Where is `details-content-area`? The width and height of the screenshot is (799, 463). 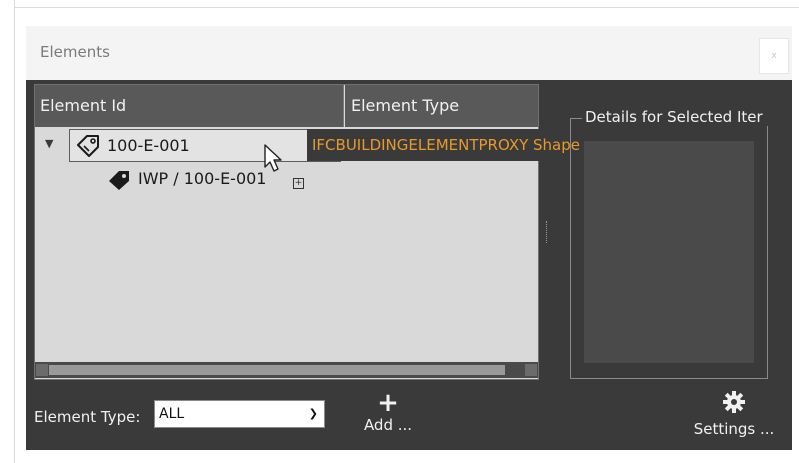 details-content-area is located at coordinates (669, 252).